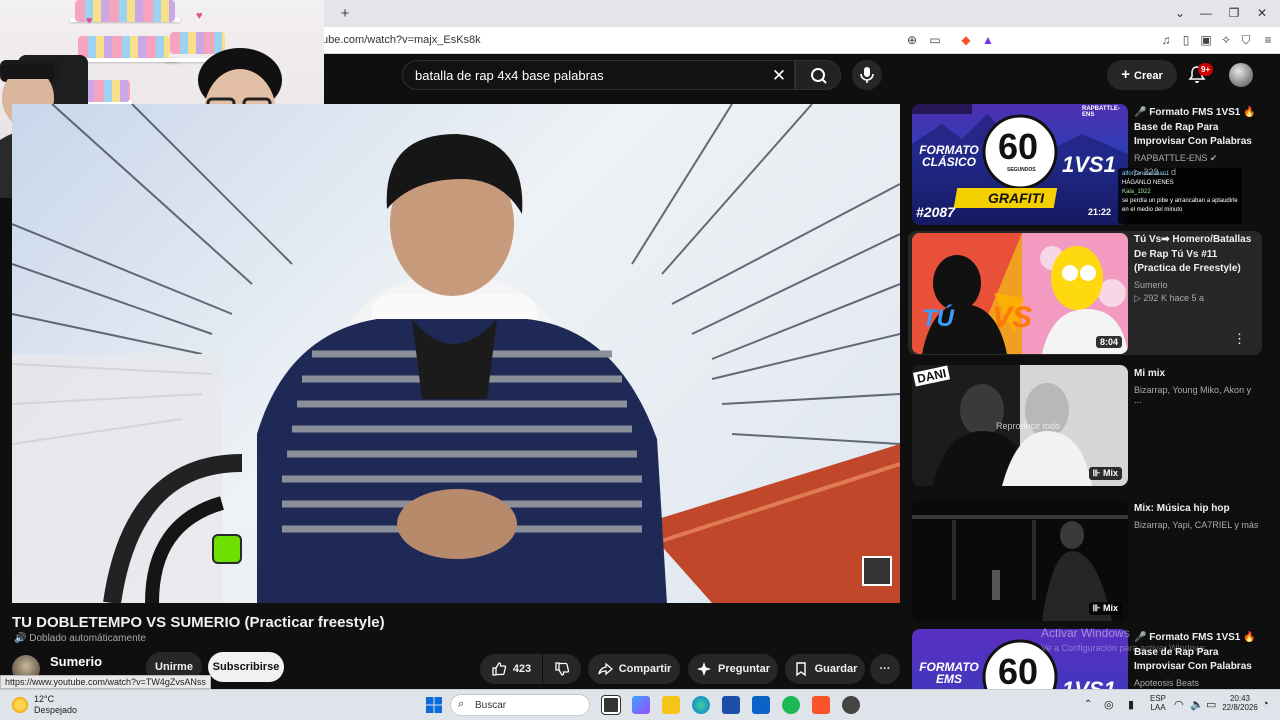 The height and width of the screenshot is (720, 1280). I want to click on tray-overflow-chevron-icon: ⌃, so click(1088, 704).